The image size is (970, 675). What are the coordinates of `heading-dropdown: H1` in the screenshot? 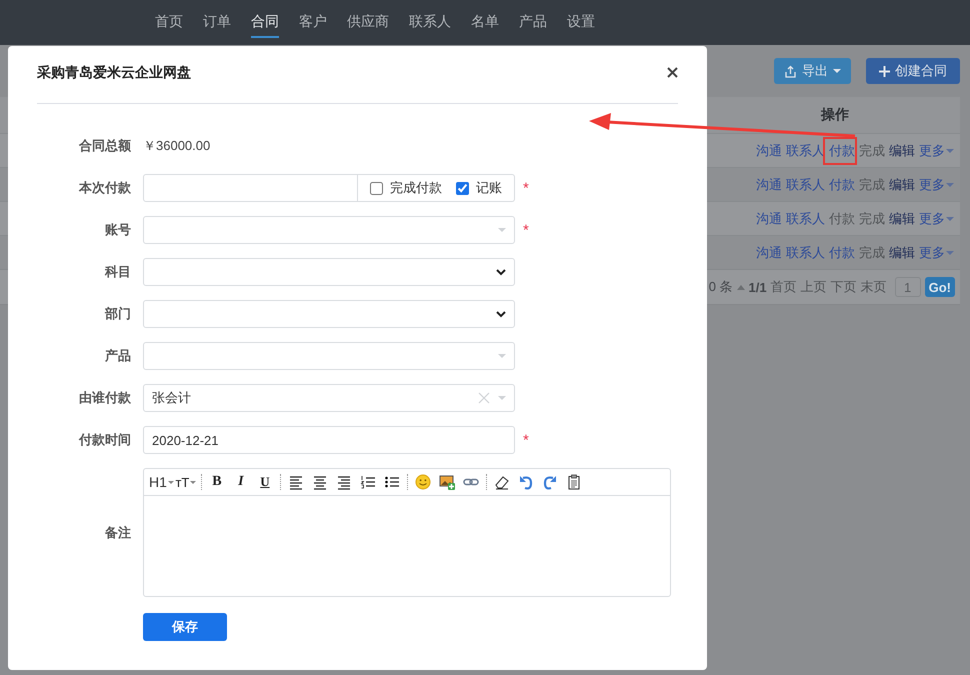 It's located at (161, 482).